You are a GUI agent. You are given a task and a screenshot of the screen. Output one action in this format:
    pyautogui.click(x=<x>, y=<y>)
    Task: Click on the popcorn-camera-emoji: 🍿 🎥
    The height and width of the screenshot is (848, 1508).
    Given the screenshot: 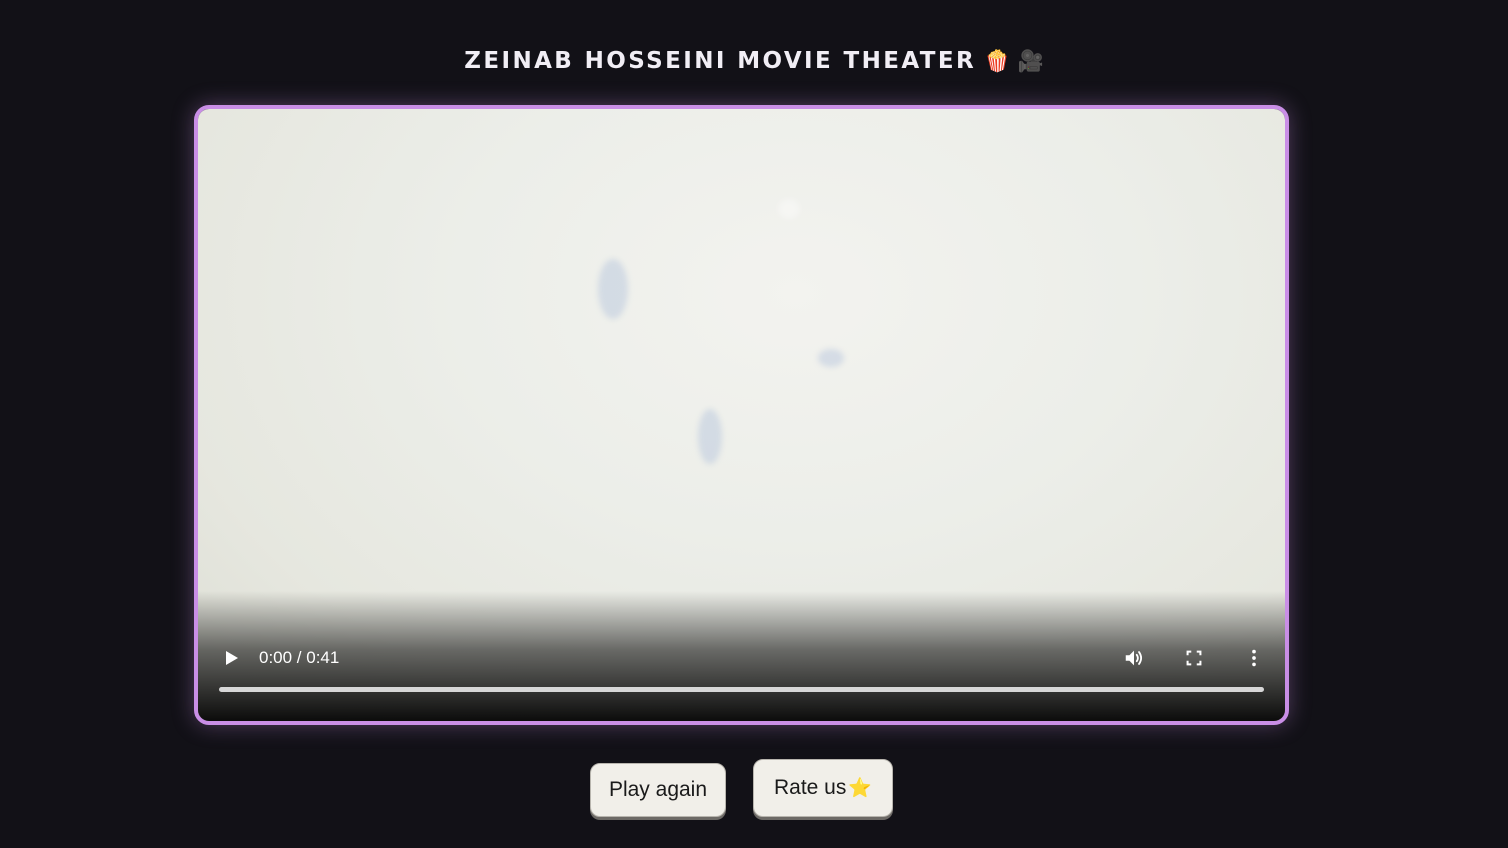 What is the action you would take?
    pyautogui.click(x=1014, y=61)
    